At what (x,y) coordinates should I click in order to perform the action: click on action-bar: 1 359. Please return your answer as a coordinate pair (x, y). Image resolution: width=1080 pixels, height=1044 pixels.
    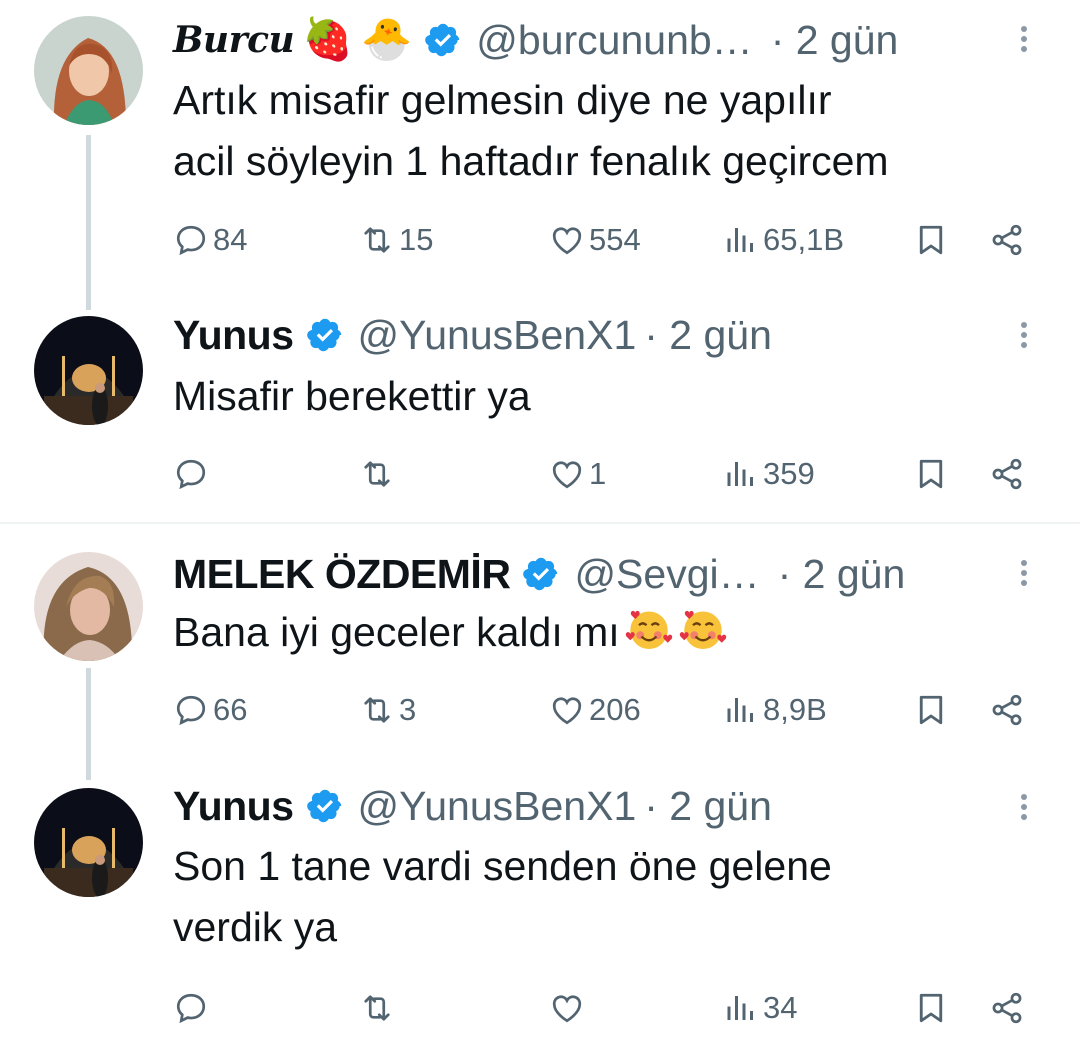
    Looking at the image, I should click on (603, 474).